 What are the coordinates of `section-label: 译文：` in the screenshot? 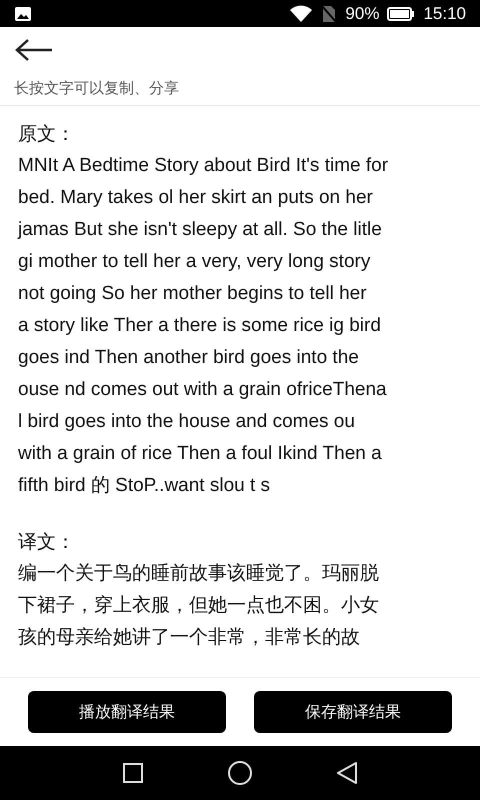 It's located at (47, 543).